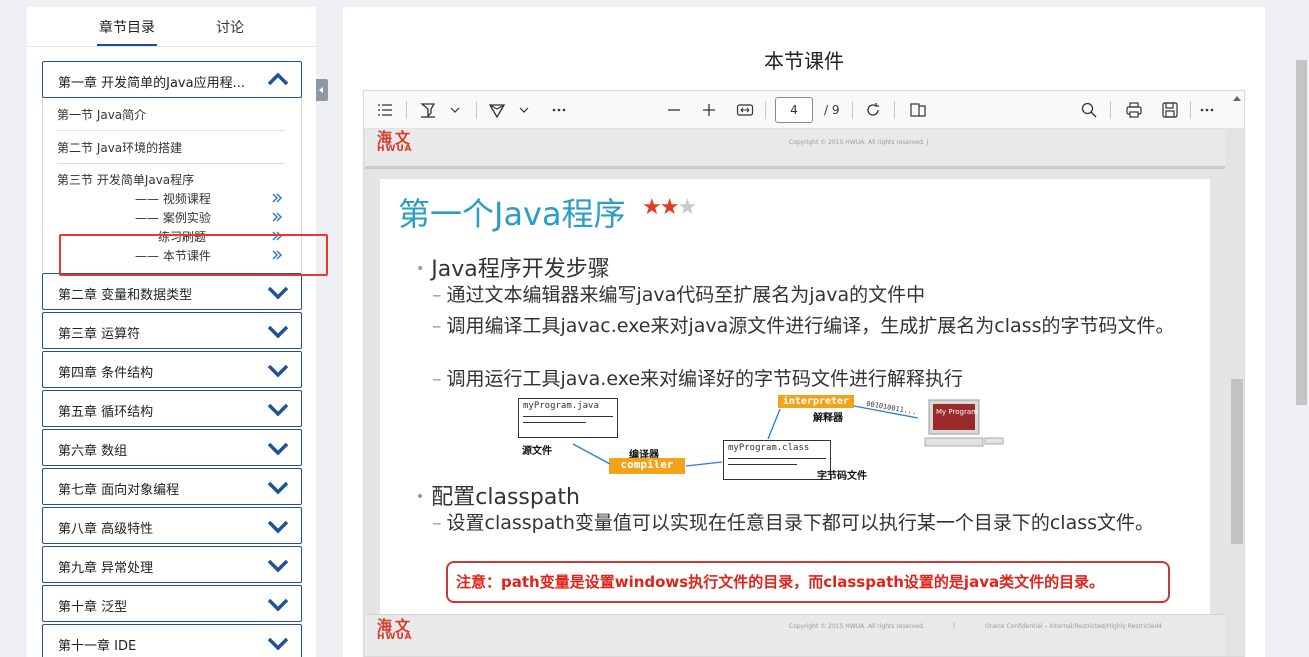 Image resolution: width=1309 pixels, height=657 pixels. Describe the element at coordinates (99, 334) in the screenshot. I see `chapter-title: 第三章 运算符` at that location.